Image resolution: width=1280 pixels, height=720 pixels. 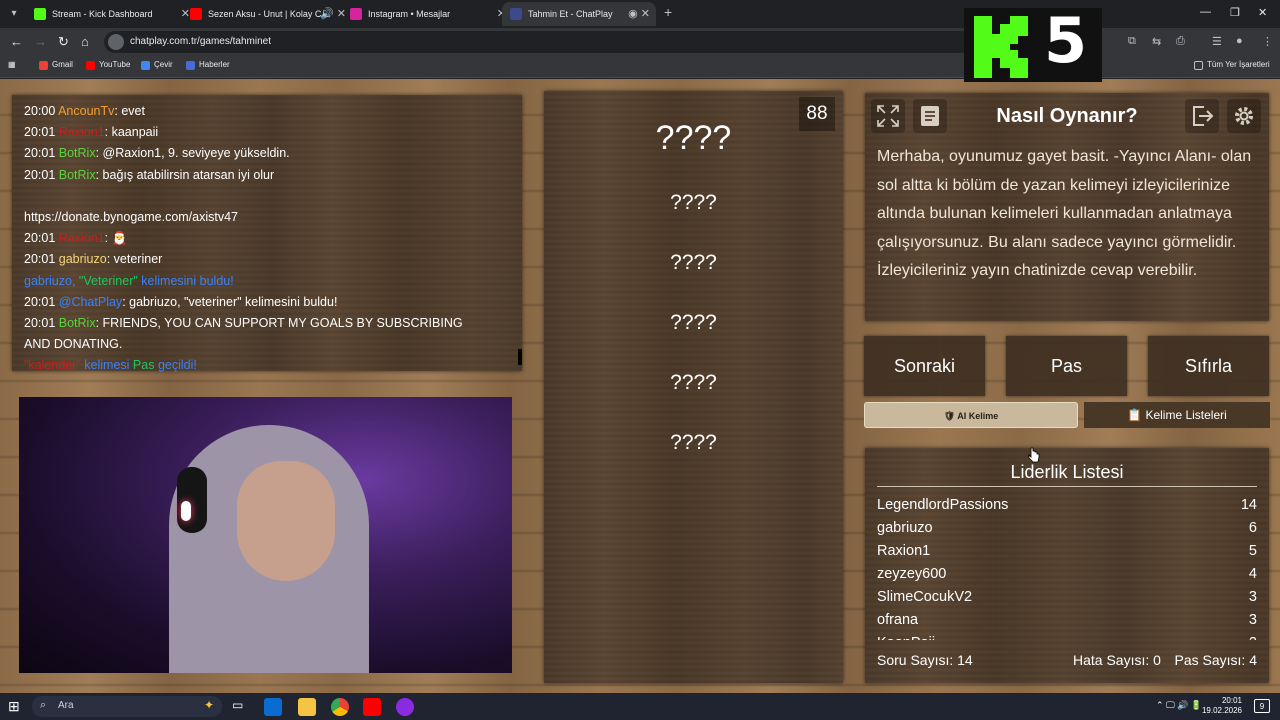 I want to click on obs-icon, so click(x=405, y=707).